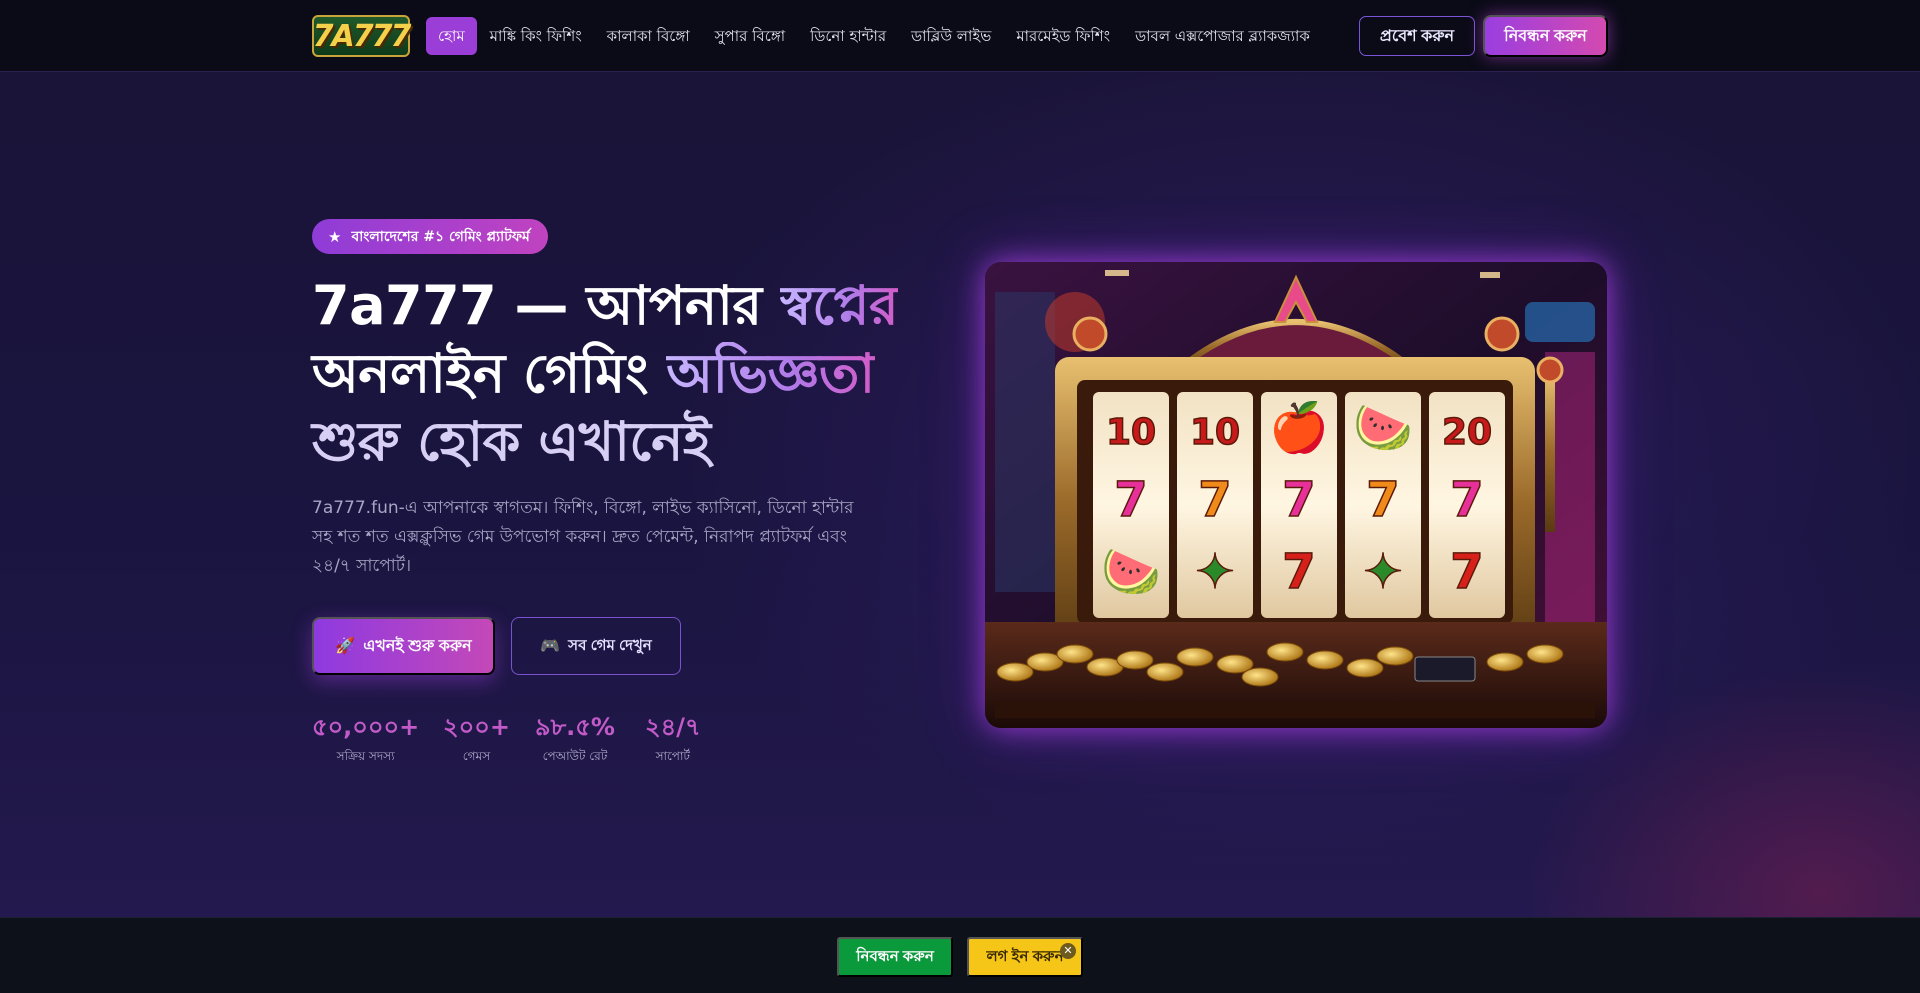  I want to click on rocket-icon: 🚀, so click(345, 646).